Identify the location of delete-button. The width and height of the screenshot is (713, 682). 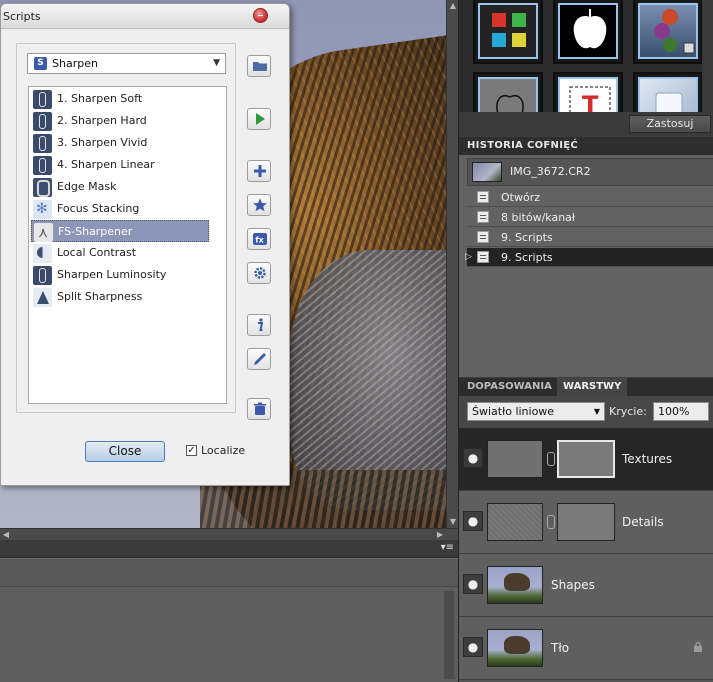
(259, 409).